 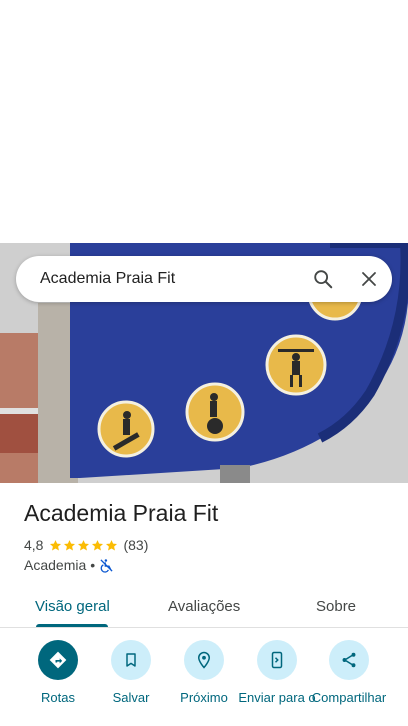 I want to click on directions-button: Rotas, so click(x=58, y=672).